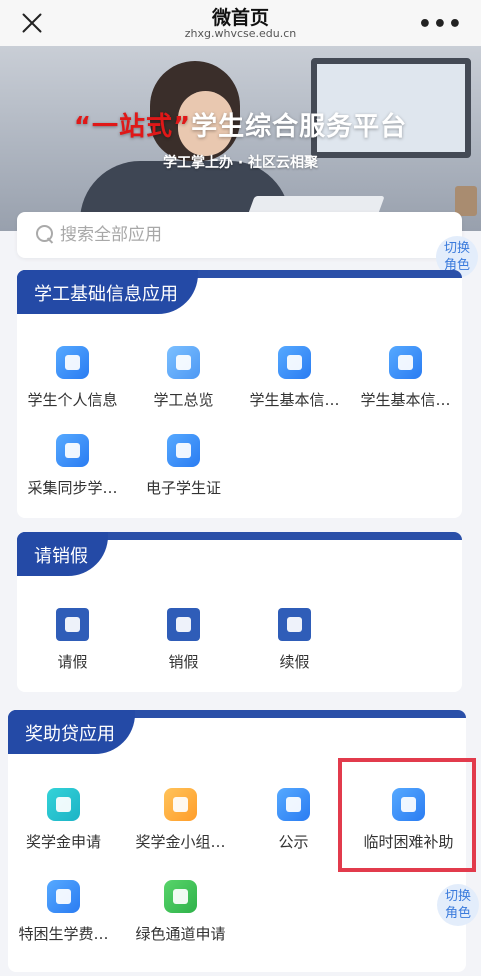 The width and height of the screenshot is (481, 976). Describe the element at coordinates (294, 662) in the screenshot. I see `app-label: 续假` at that location.